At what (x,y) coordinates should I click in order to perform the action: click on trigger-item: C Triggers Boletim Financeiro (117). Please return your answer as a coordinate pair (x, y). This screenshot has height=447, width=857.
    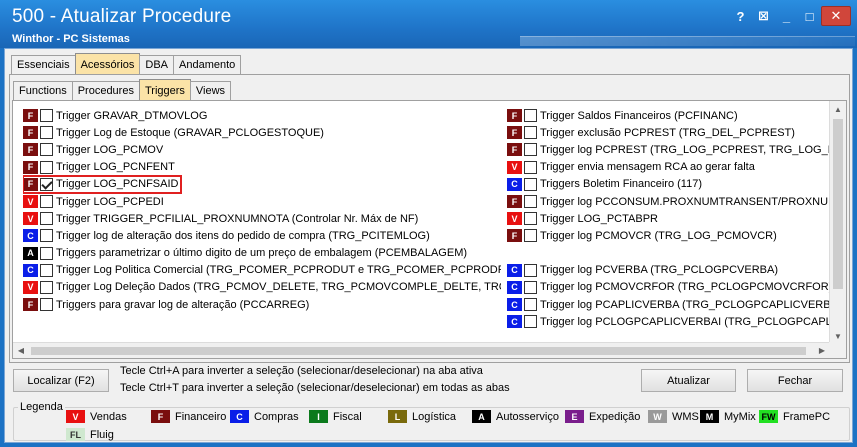
    Looking at the image, I should click on (668, 184).